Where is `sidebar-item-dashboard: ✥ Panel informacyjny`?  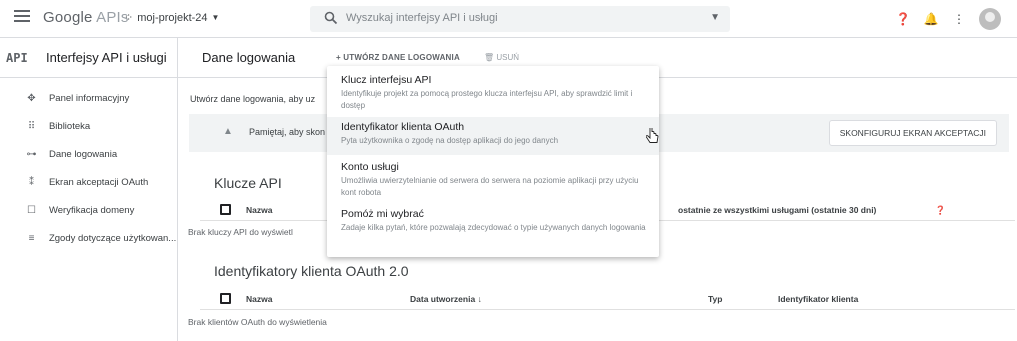
sidebar-item-dashboard: ✥ Panel informacyjny is located at coordinates (88, 98).